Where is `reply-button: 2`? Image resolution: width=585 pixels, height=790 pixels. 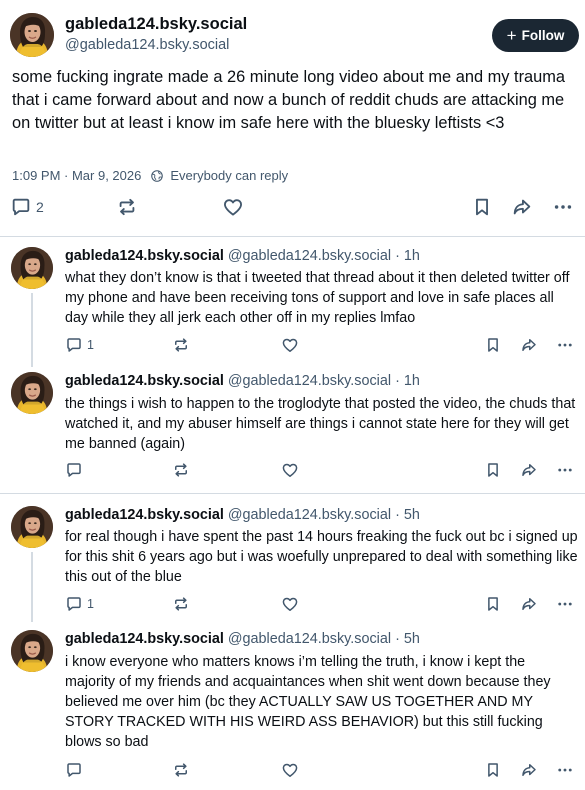 reply-button: 2 is located at coordinates (27, 207).